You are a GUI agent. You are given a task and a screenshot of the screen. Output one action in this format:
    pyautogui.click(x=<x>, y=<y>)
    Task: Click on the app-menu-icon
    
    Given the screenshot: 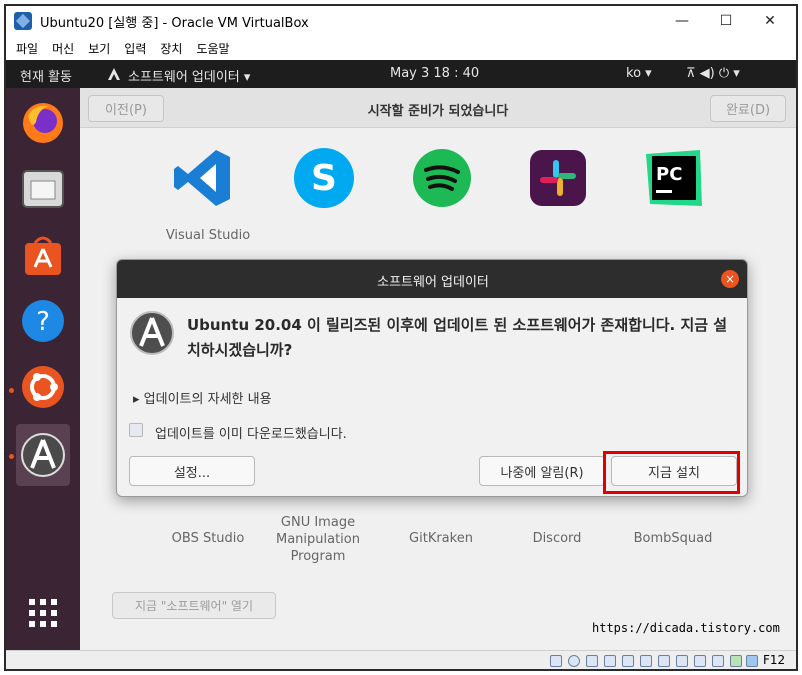 What is the action you would take?
    pyautogui.click(x=114, y=76)
    